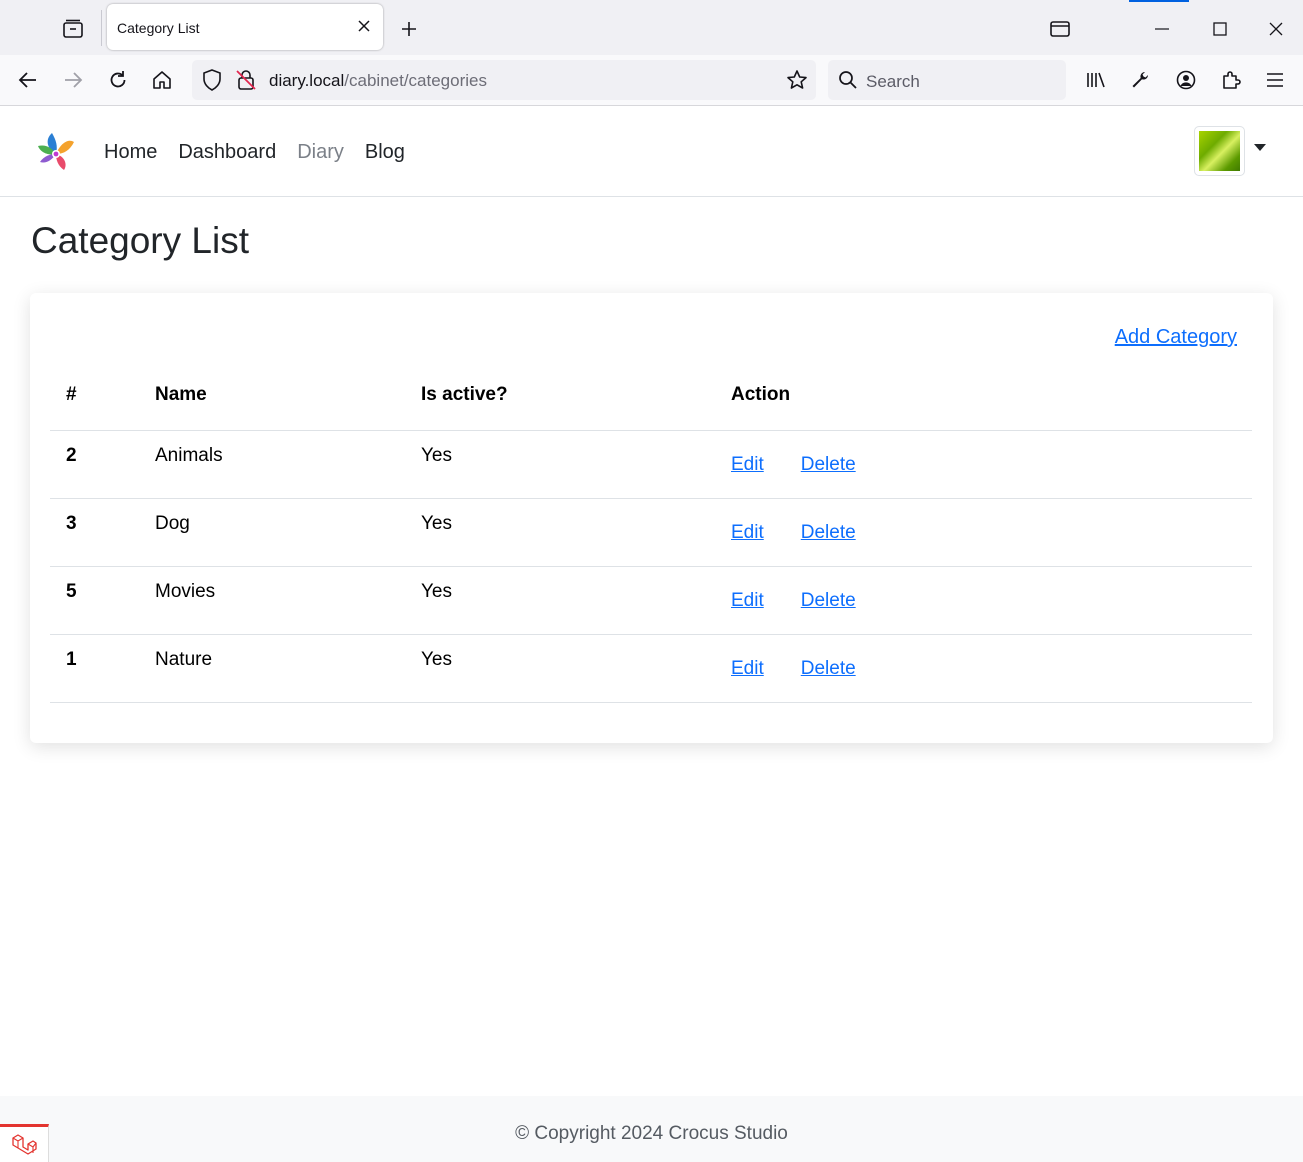  I want to click on column-header-name: Name, so click(272, 407).